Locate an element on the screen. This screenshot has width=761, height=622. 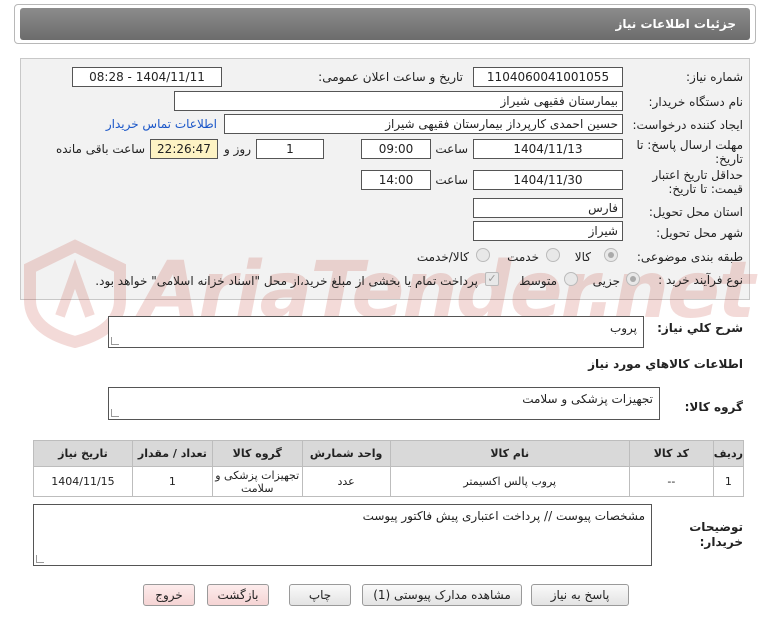
cell-unit: عدد is located at coordinates (346, 481).